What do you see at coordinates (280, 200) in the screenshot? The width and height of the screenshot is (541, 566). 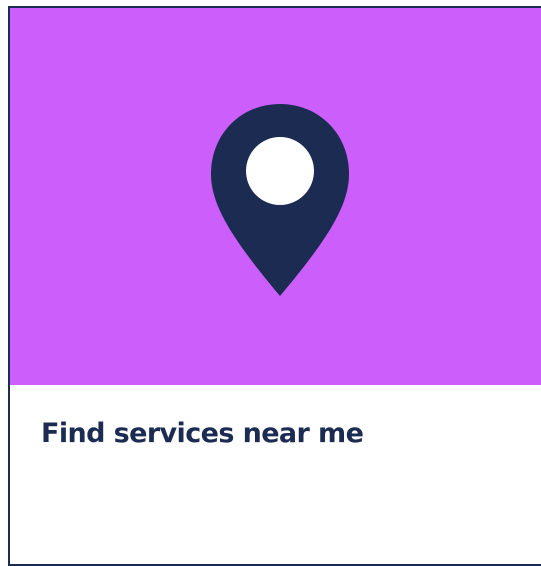 I see `location-pin-icon` at bounding box center [280, 200].